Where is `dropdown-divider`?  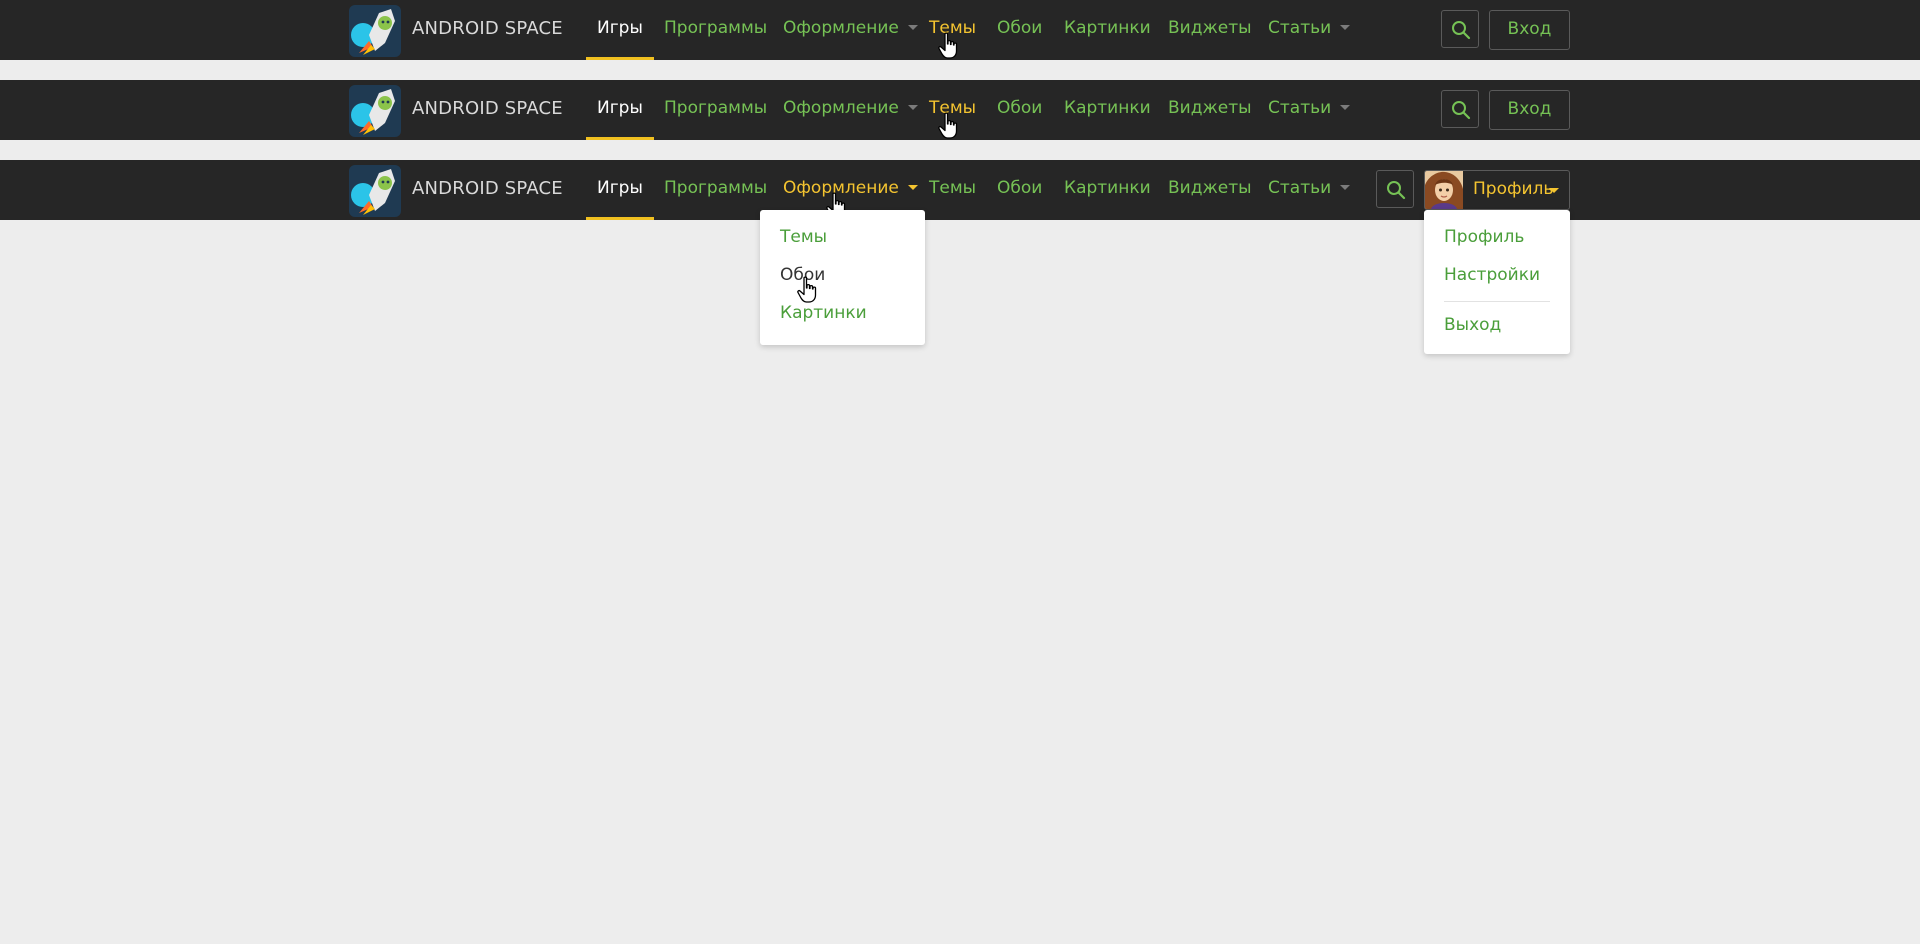 dropdown-divider is located at coordinates (1497, 301).